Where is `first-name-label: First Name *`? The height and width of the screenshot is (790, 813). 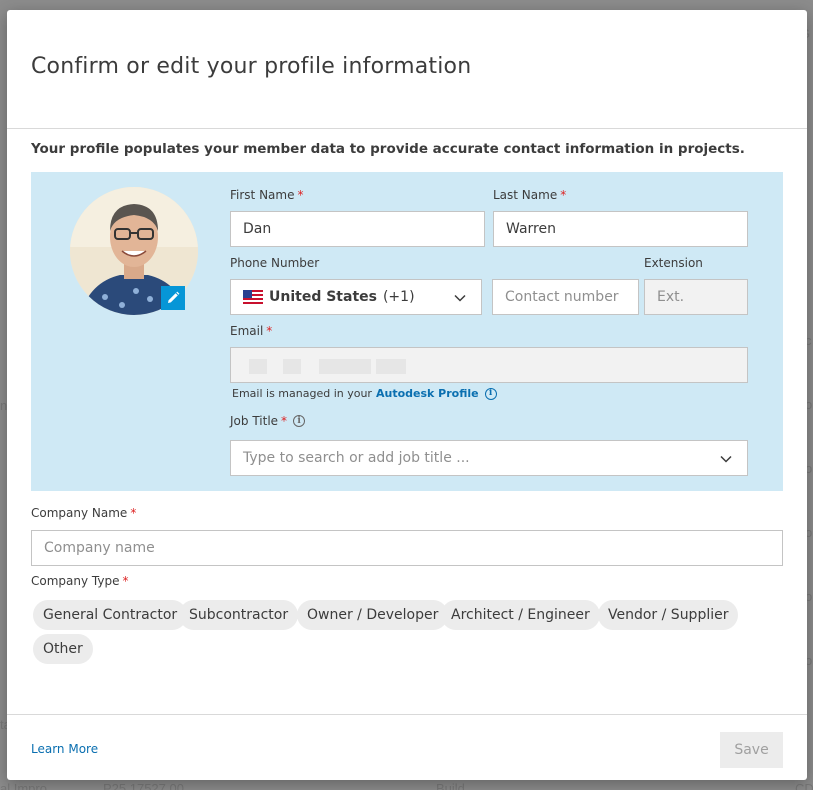
first-name-label: First Name * is located at coordinates (267, 195).